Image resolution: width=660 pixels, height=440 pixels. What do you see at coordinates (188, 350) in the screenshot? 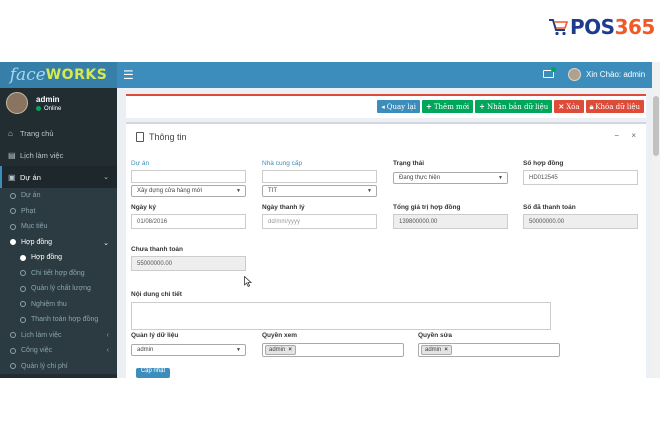
I see `data-manager-select: admin ▼` at bounding box center [188, 350].